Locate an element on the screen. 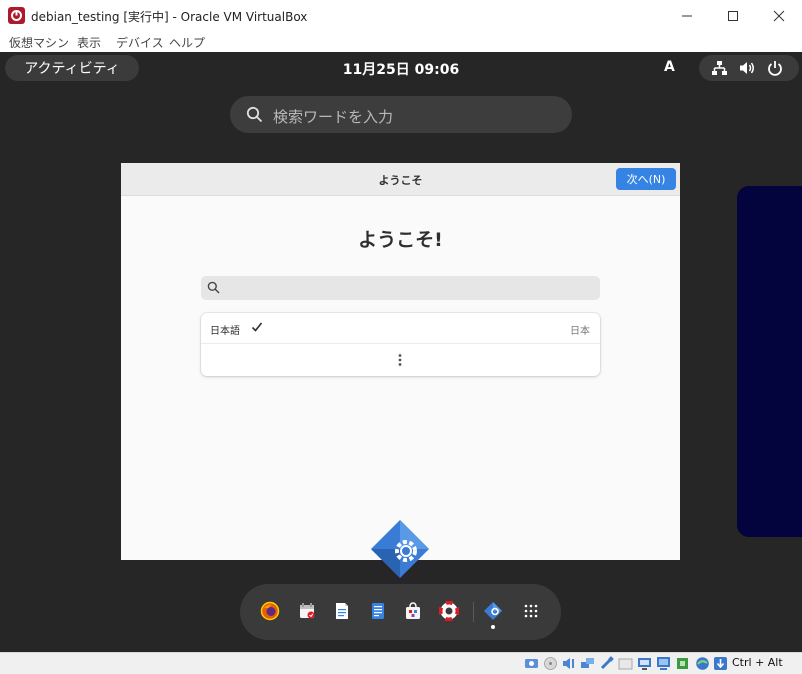 The height and width of the screenshot is (674, 802). dash-item-help is located at coordinates (449, 611).